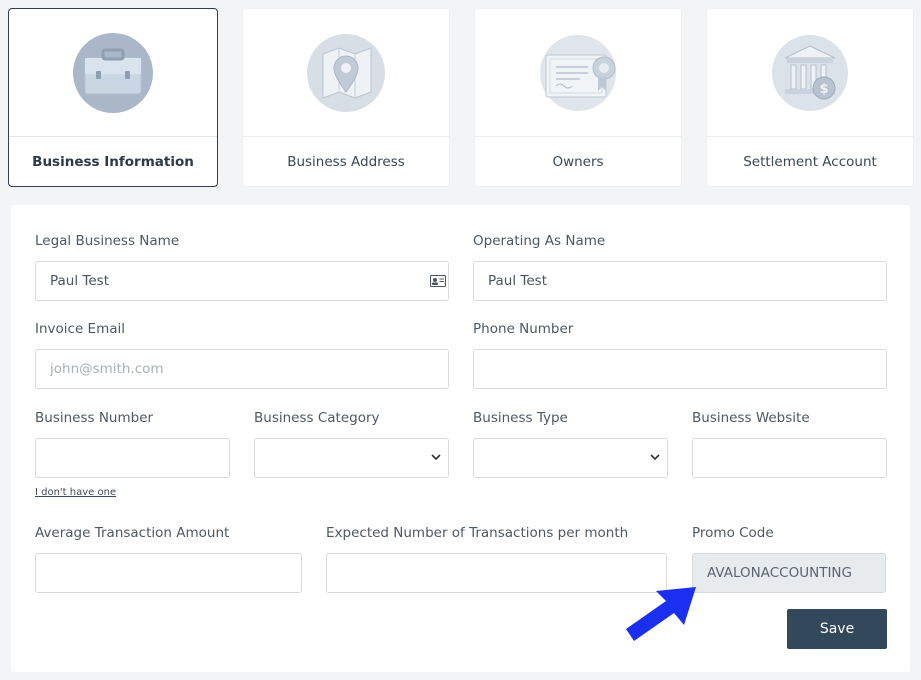  Describe the element at coordinates (517, 281) in the screenshot. I see `operating-name-value: Paul Test` at that location.